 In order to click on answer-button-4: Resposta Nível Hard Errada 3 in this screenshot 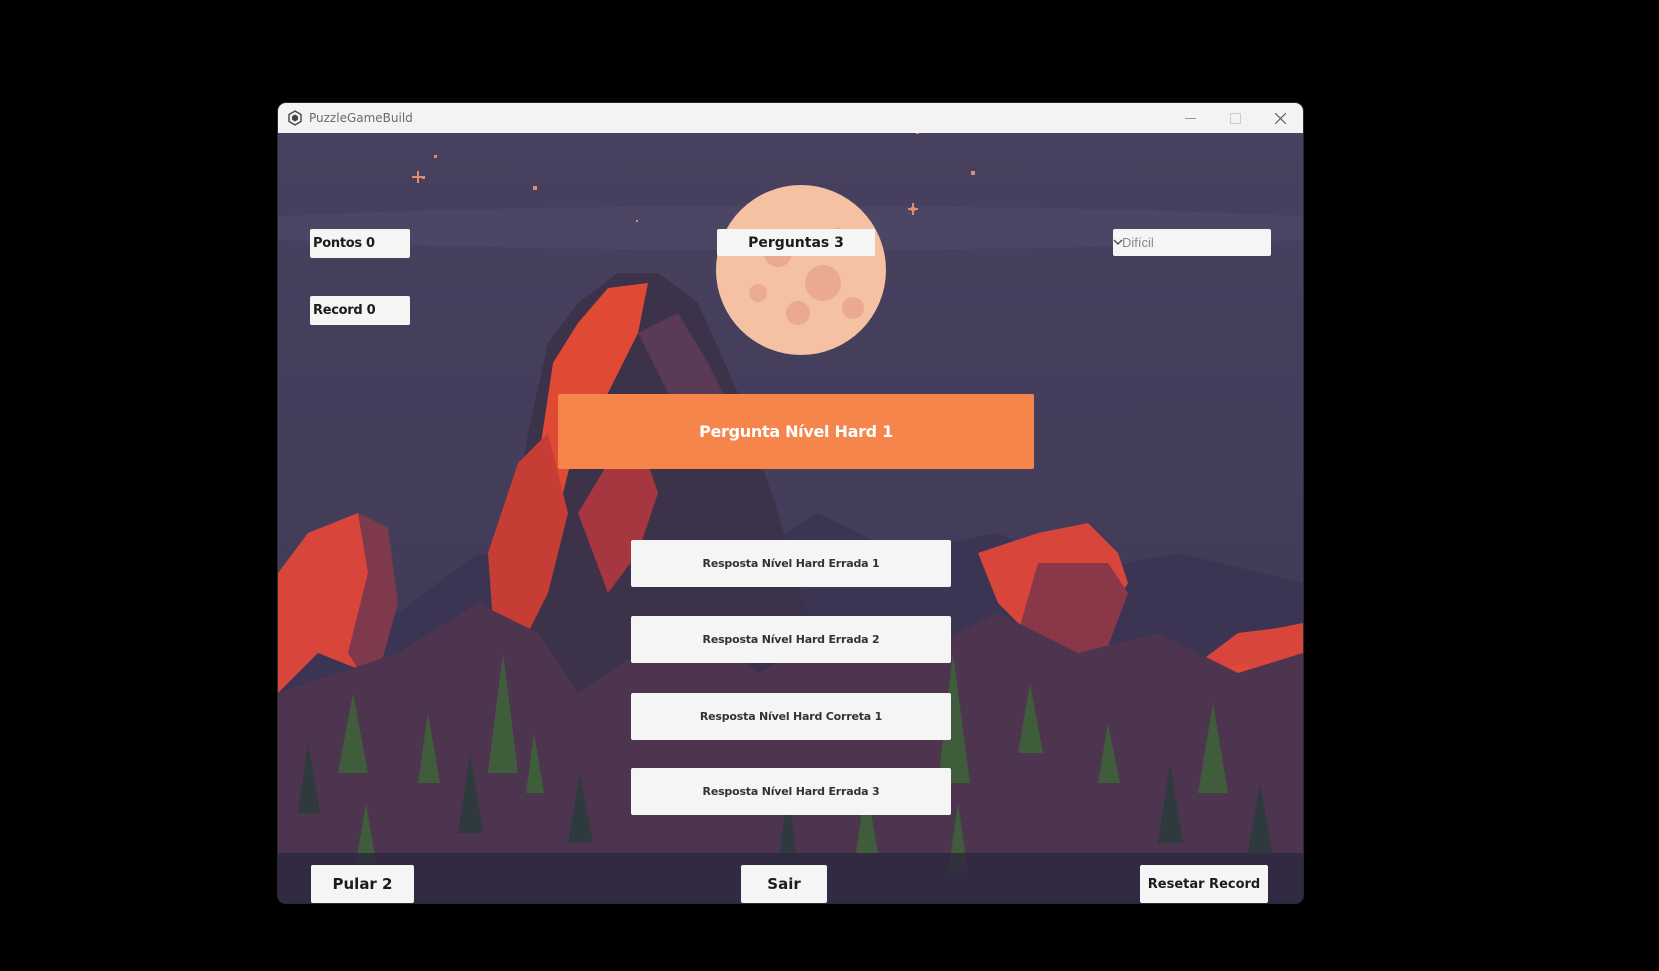, I will do `click(791, 791)`.